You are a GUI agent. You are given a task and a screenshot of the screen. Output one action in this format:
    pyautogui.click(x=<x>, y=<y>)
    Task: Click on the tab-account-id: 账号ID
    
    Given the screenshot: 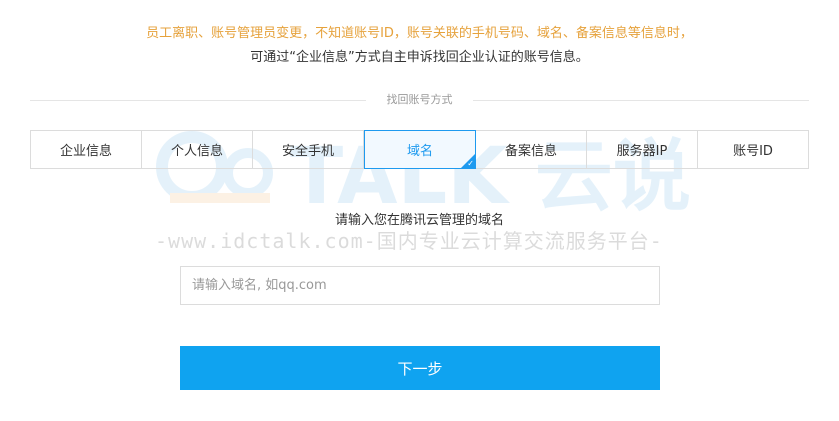 What is the action you would take?
    pyautogui.click(x=753, y=149)
    